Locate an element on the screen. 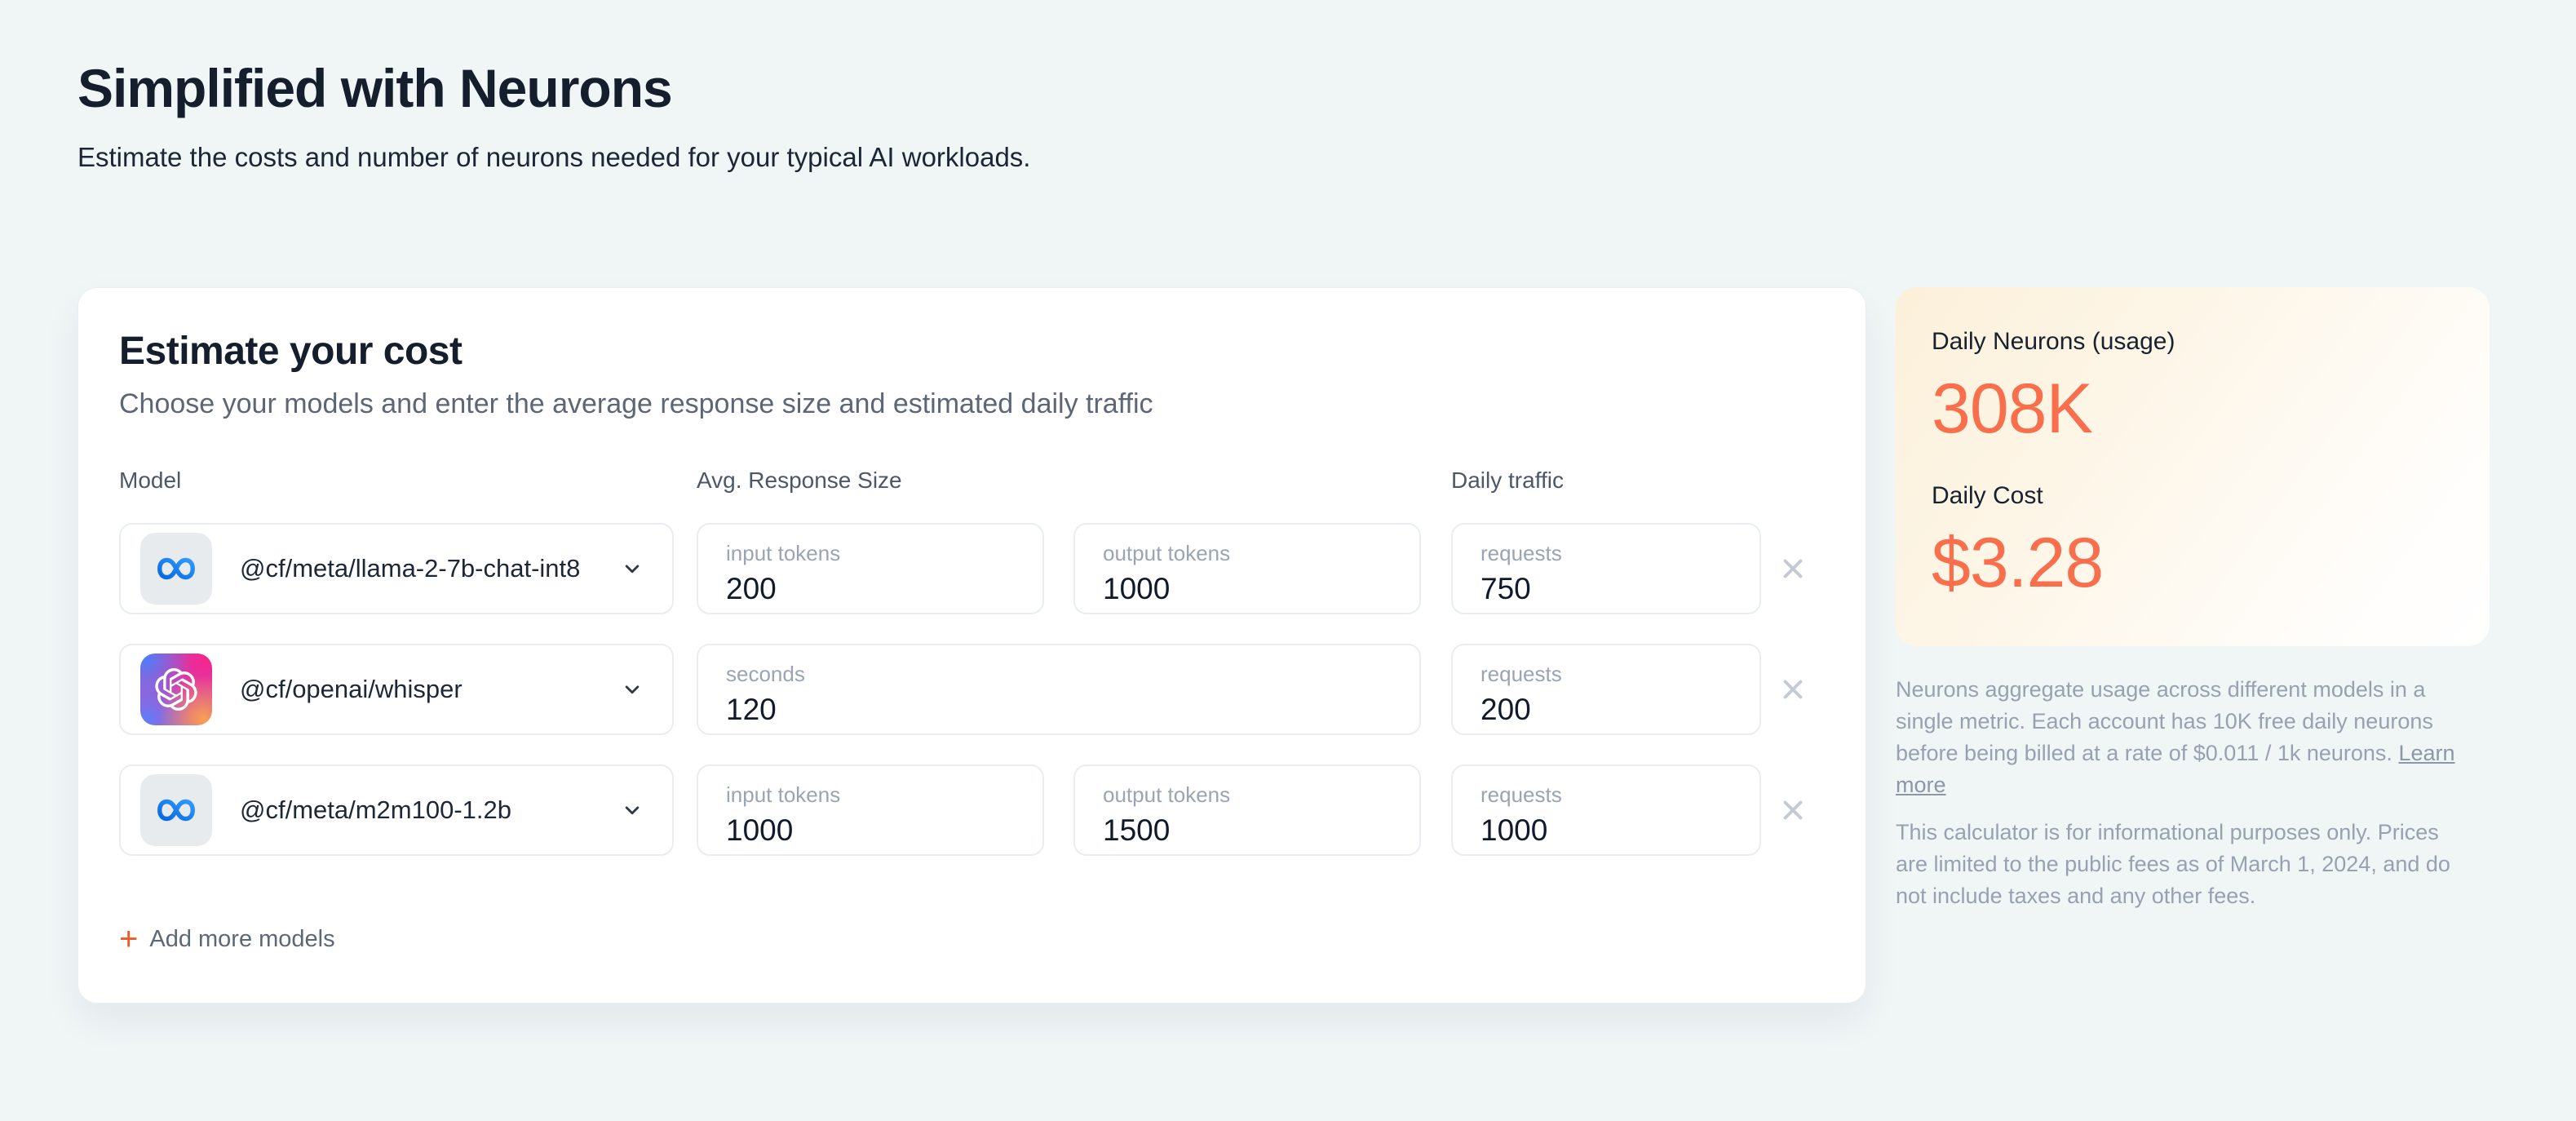 This screenshot has width=2576, height=1121. column-header-avg-response-size: Avg. Response Size is located at coordinates (799, 480).